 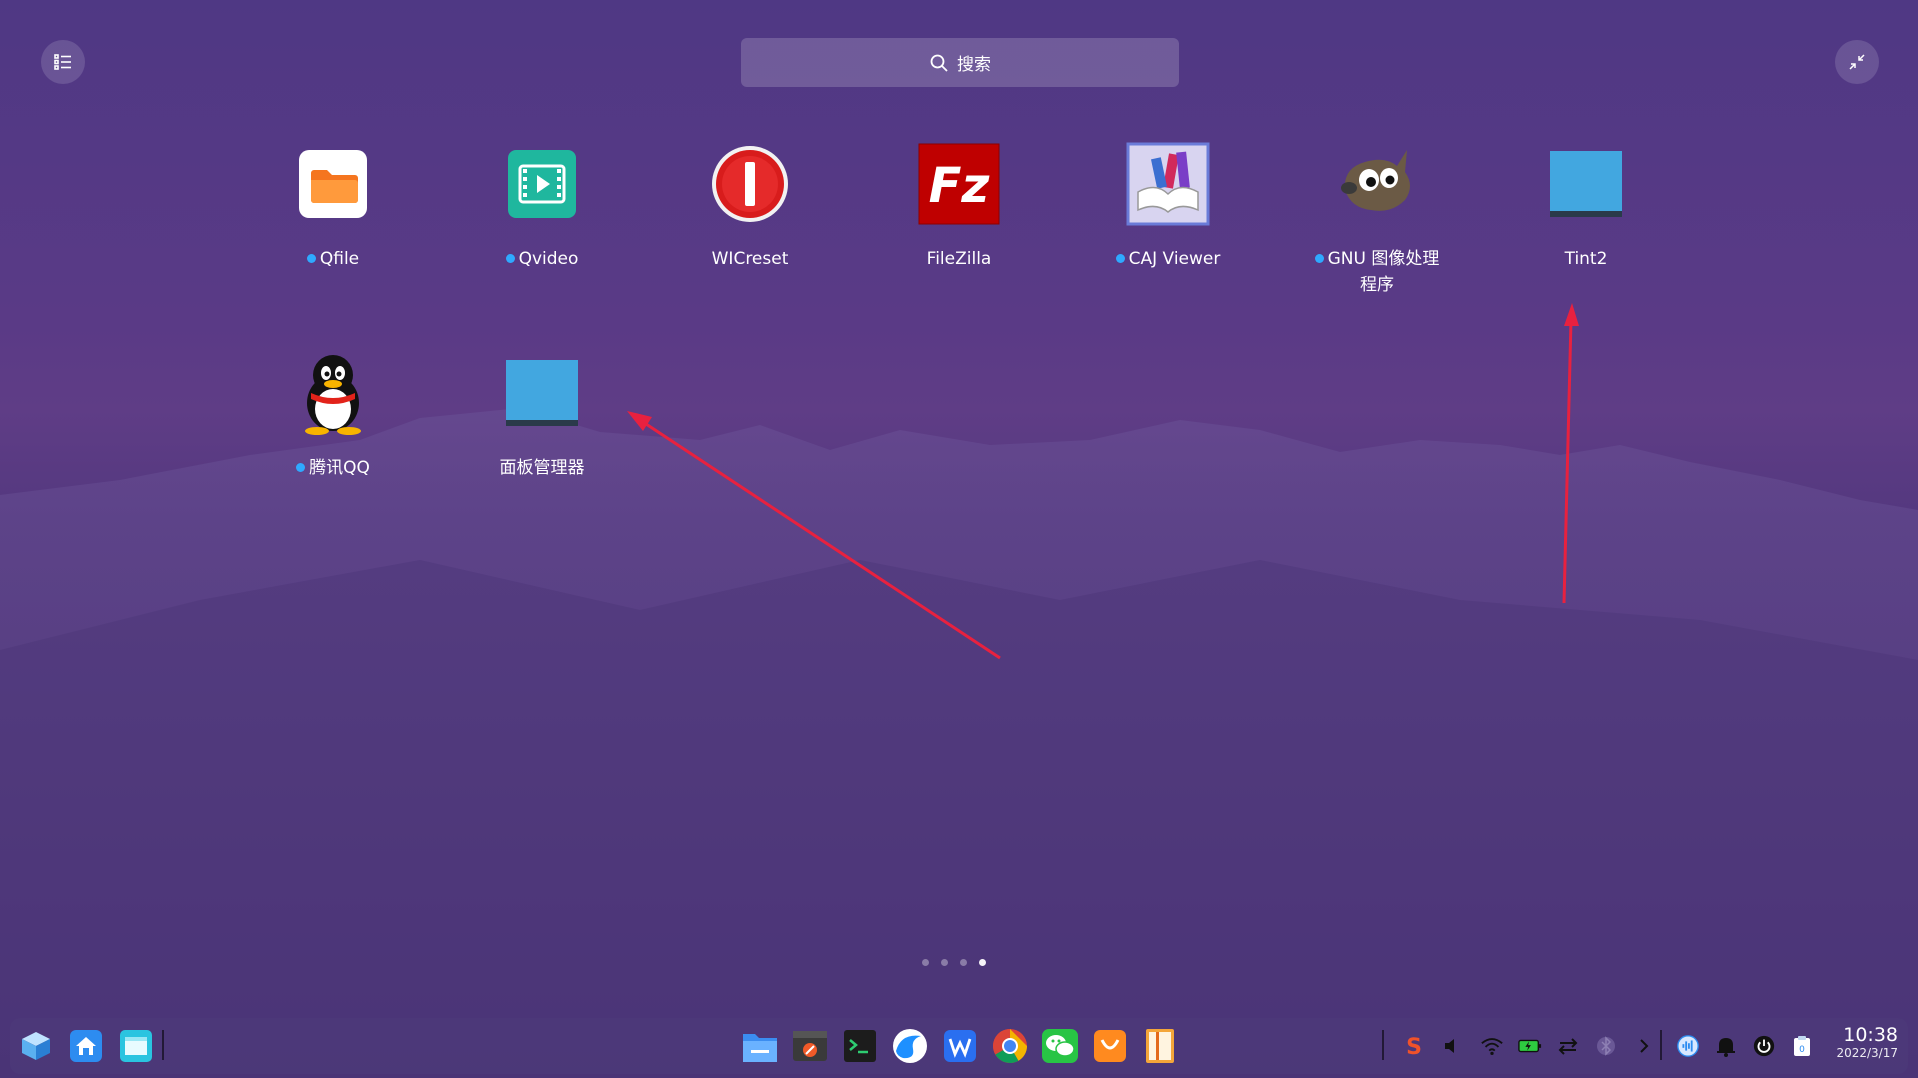 I want to click on category-view-button, so click(x=63, y=62).